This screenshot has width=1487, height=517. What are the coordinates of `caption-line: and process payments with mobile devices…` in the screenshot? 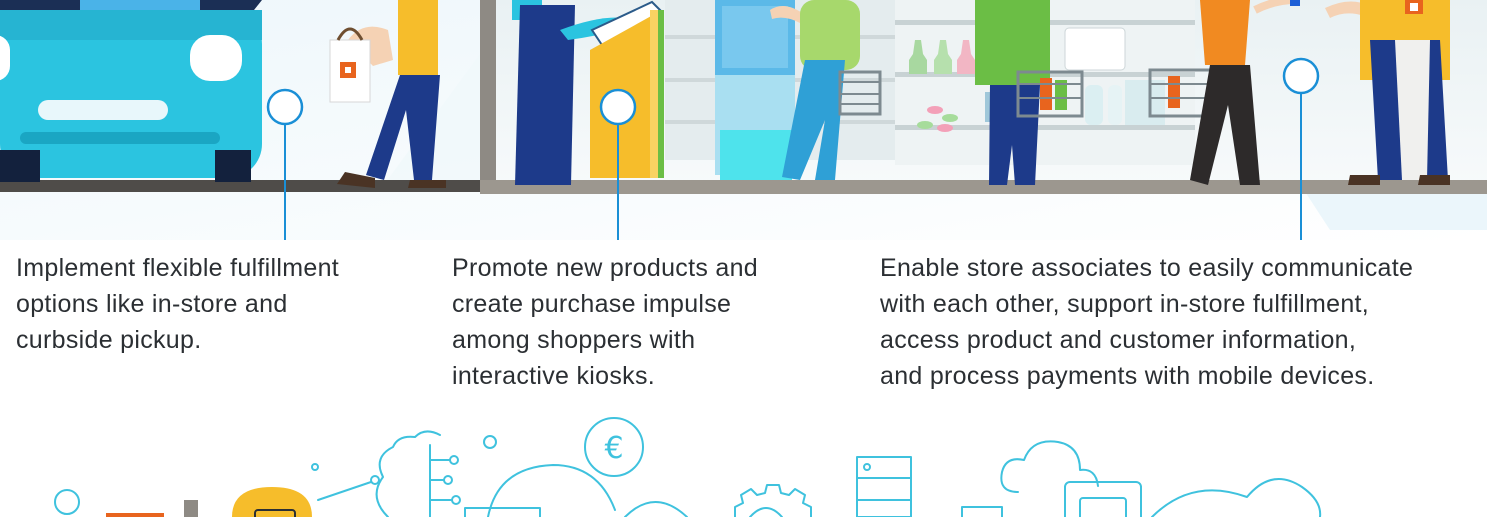 It's located at (1127, 376).